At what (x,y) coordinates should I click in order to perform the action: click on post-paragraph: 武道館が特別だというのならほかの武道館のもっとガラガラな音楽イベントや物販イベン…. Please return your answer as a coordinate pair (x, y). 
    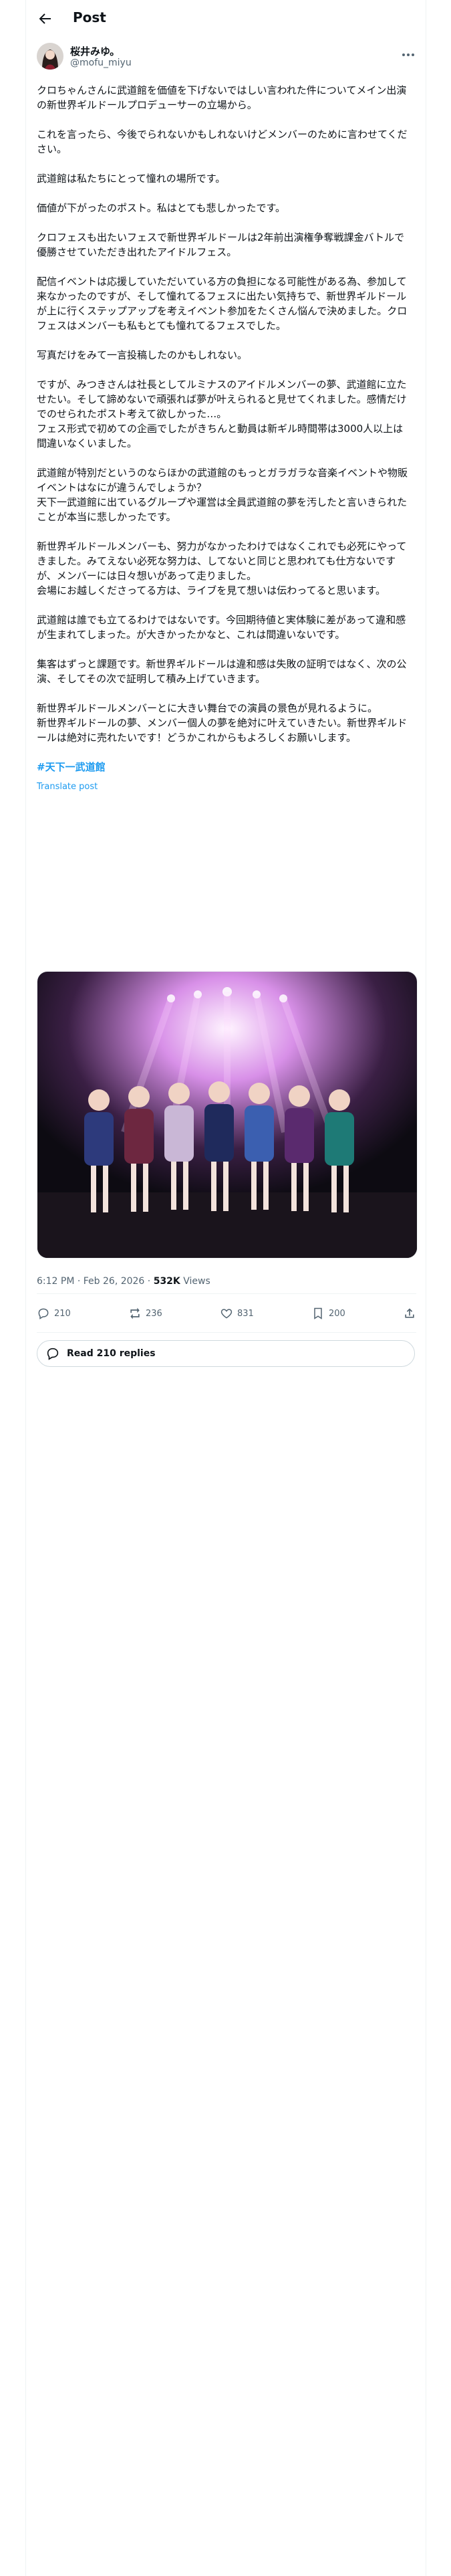
    Looking at the image, I should click on (222, 495).